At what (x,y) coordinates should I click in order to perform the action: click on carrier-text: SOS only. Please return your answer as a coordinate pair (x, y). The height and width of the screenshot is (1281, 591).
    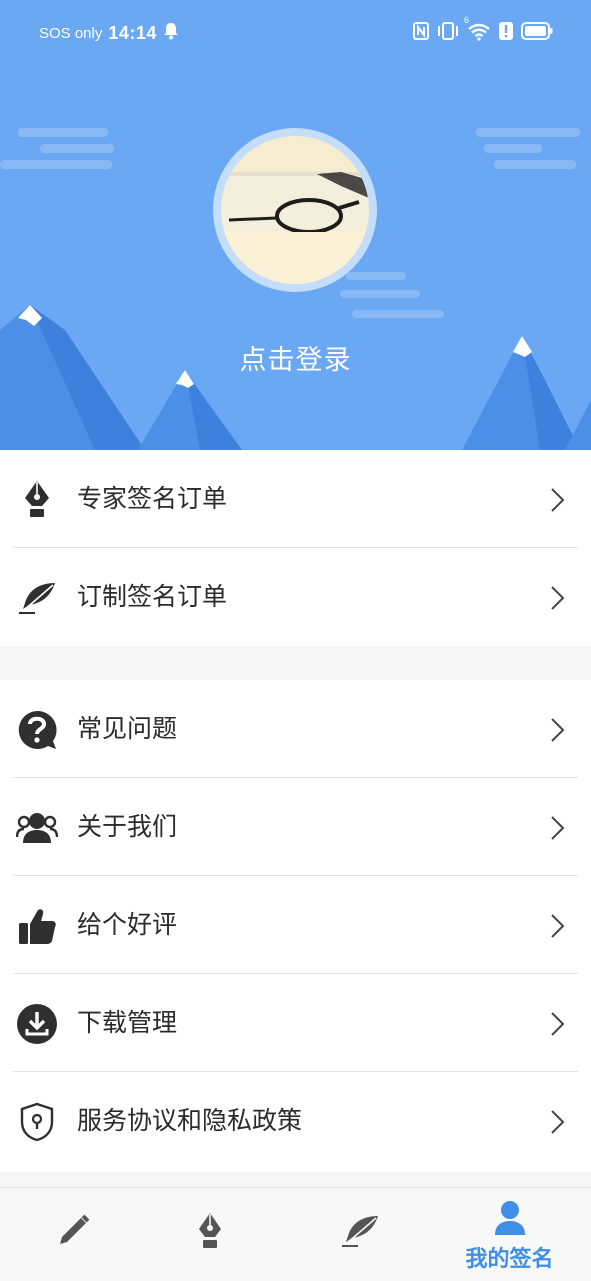
    Looking at the image, I should click on (71, 33).